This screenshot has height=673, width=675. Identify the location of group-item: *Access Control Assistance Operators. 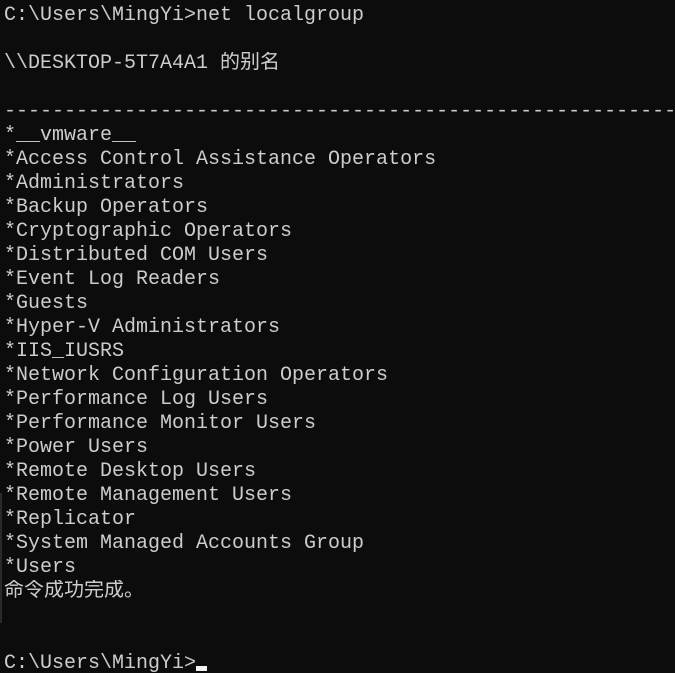
(220, 159).